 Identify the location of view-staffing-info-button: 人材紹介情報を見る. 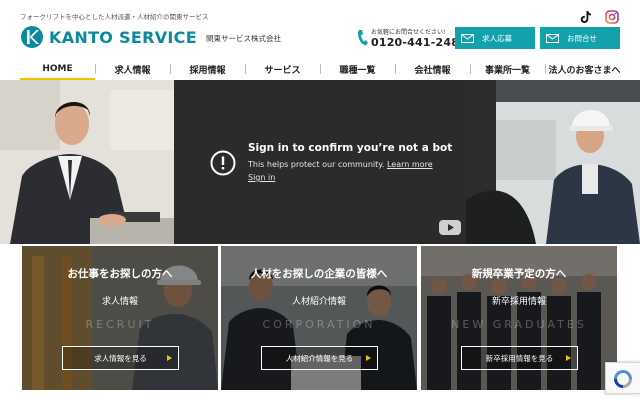
(319, 358).